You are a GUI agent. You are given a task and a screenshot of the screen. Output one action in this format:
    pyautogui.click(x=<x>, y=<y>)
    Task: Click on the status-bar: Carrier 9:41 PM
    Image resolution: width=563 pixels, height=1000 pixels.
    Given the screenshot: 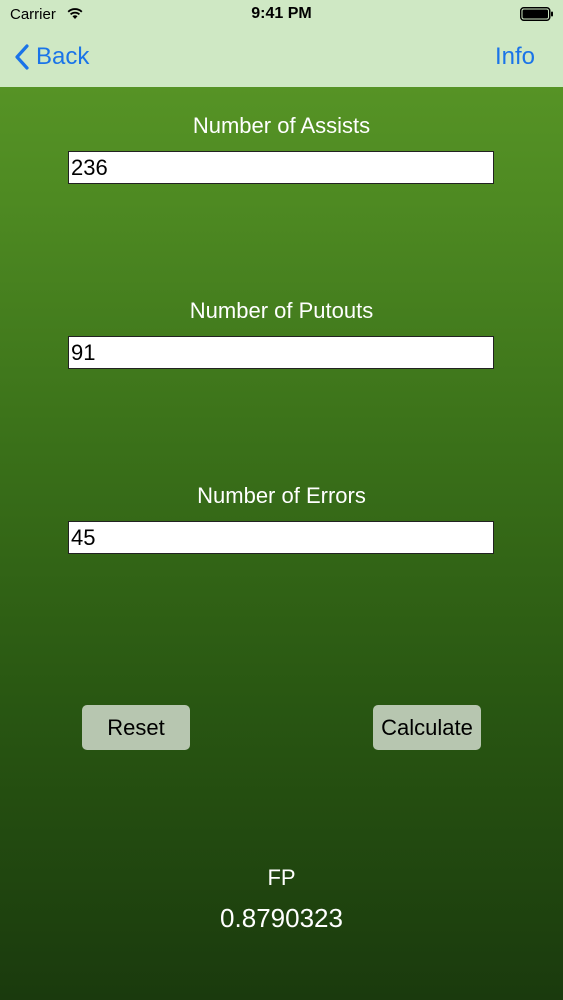 What is the action you would take?
    pyautogui.click(x=281, y=15)
    